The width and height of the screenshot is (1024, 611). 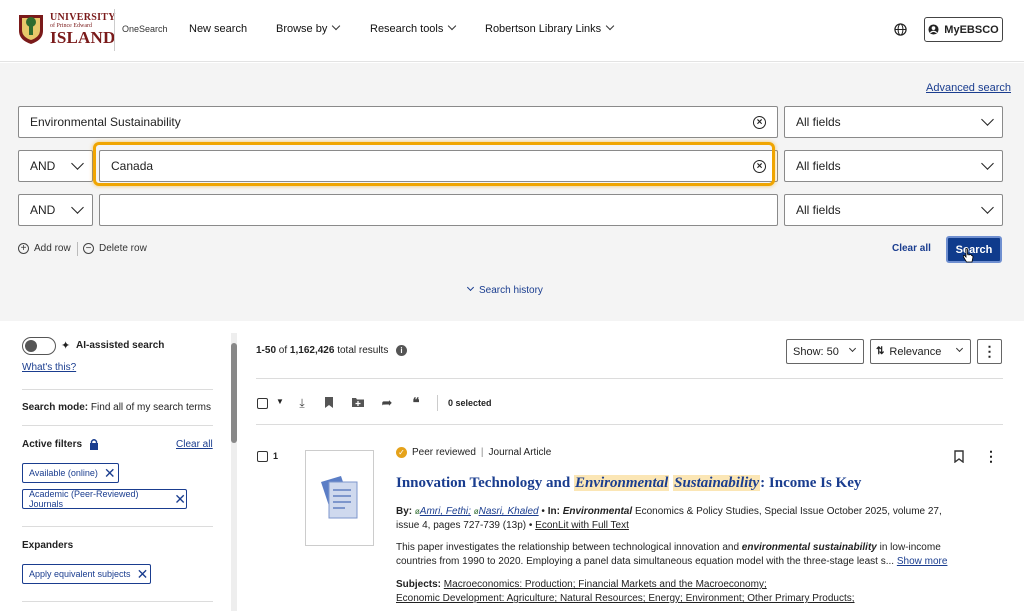 I want to click on focus-highlight, so click(x=434, y=164).